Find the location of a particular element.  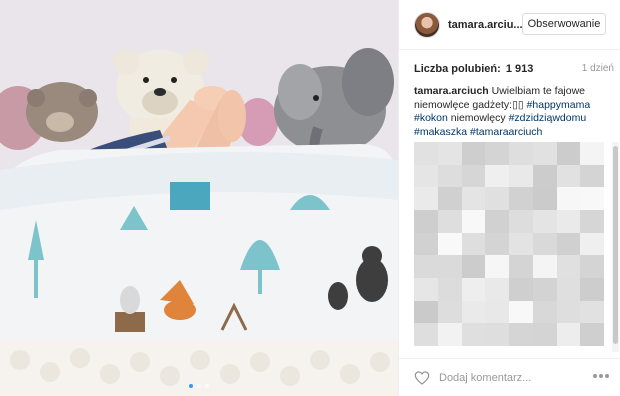

likes-row: Liczba polubień: 1 913 1 dzień is located at coordinates (514, 69).